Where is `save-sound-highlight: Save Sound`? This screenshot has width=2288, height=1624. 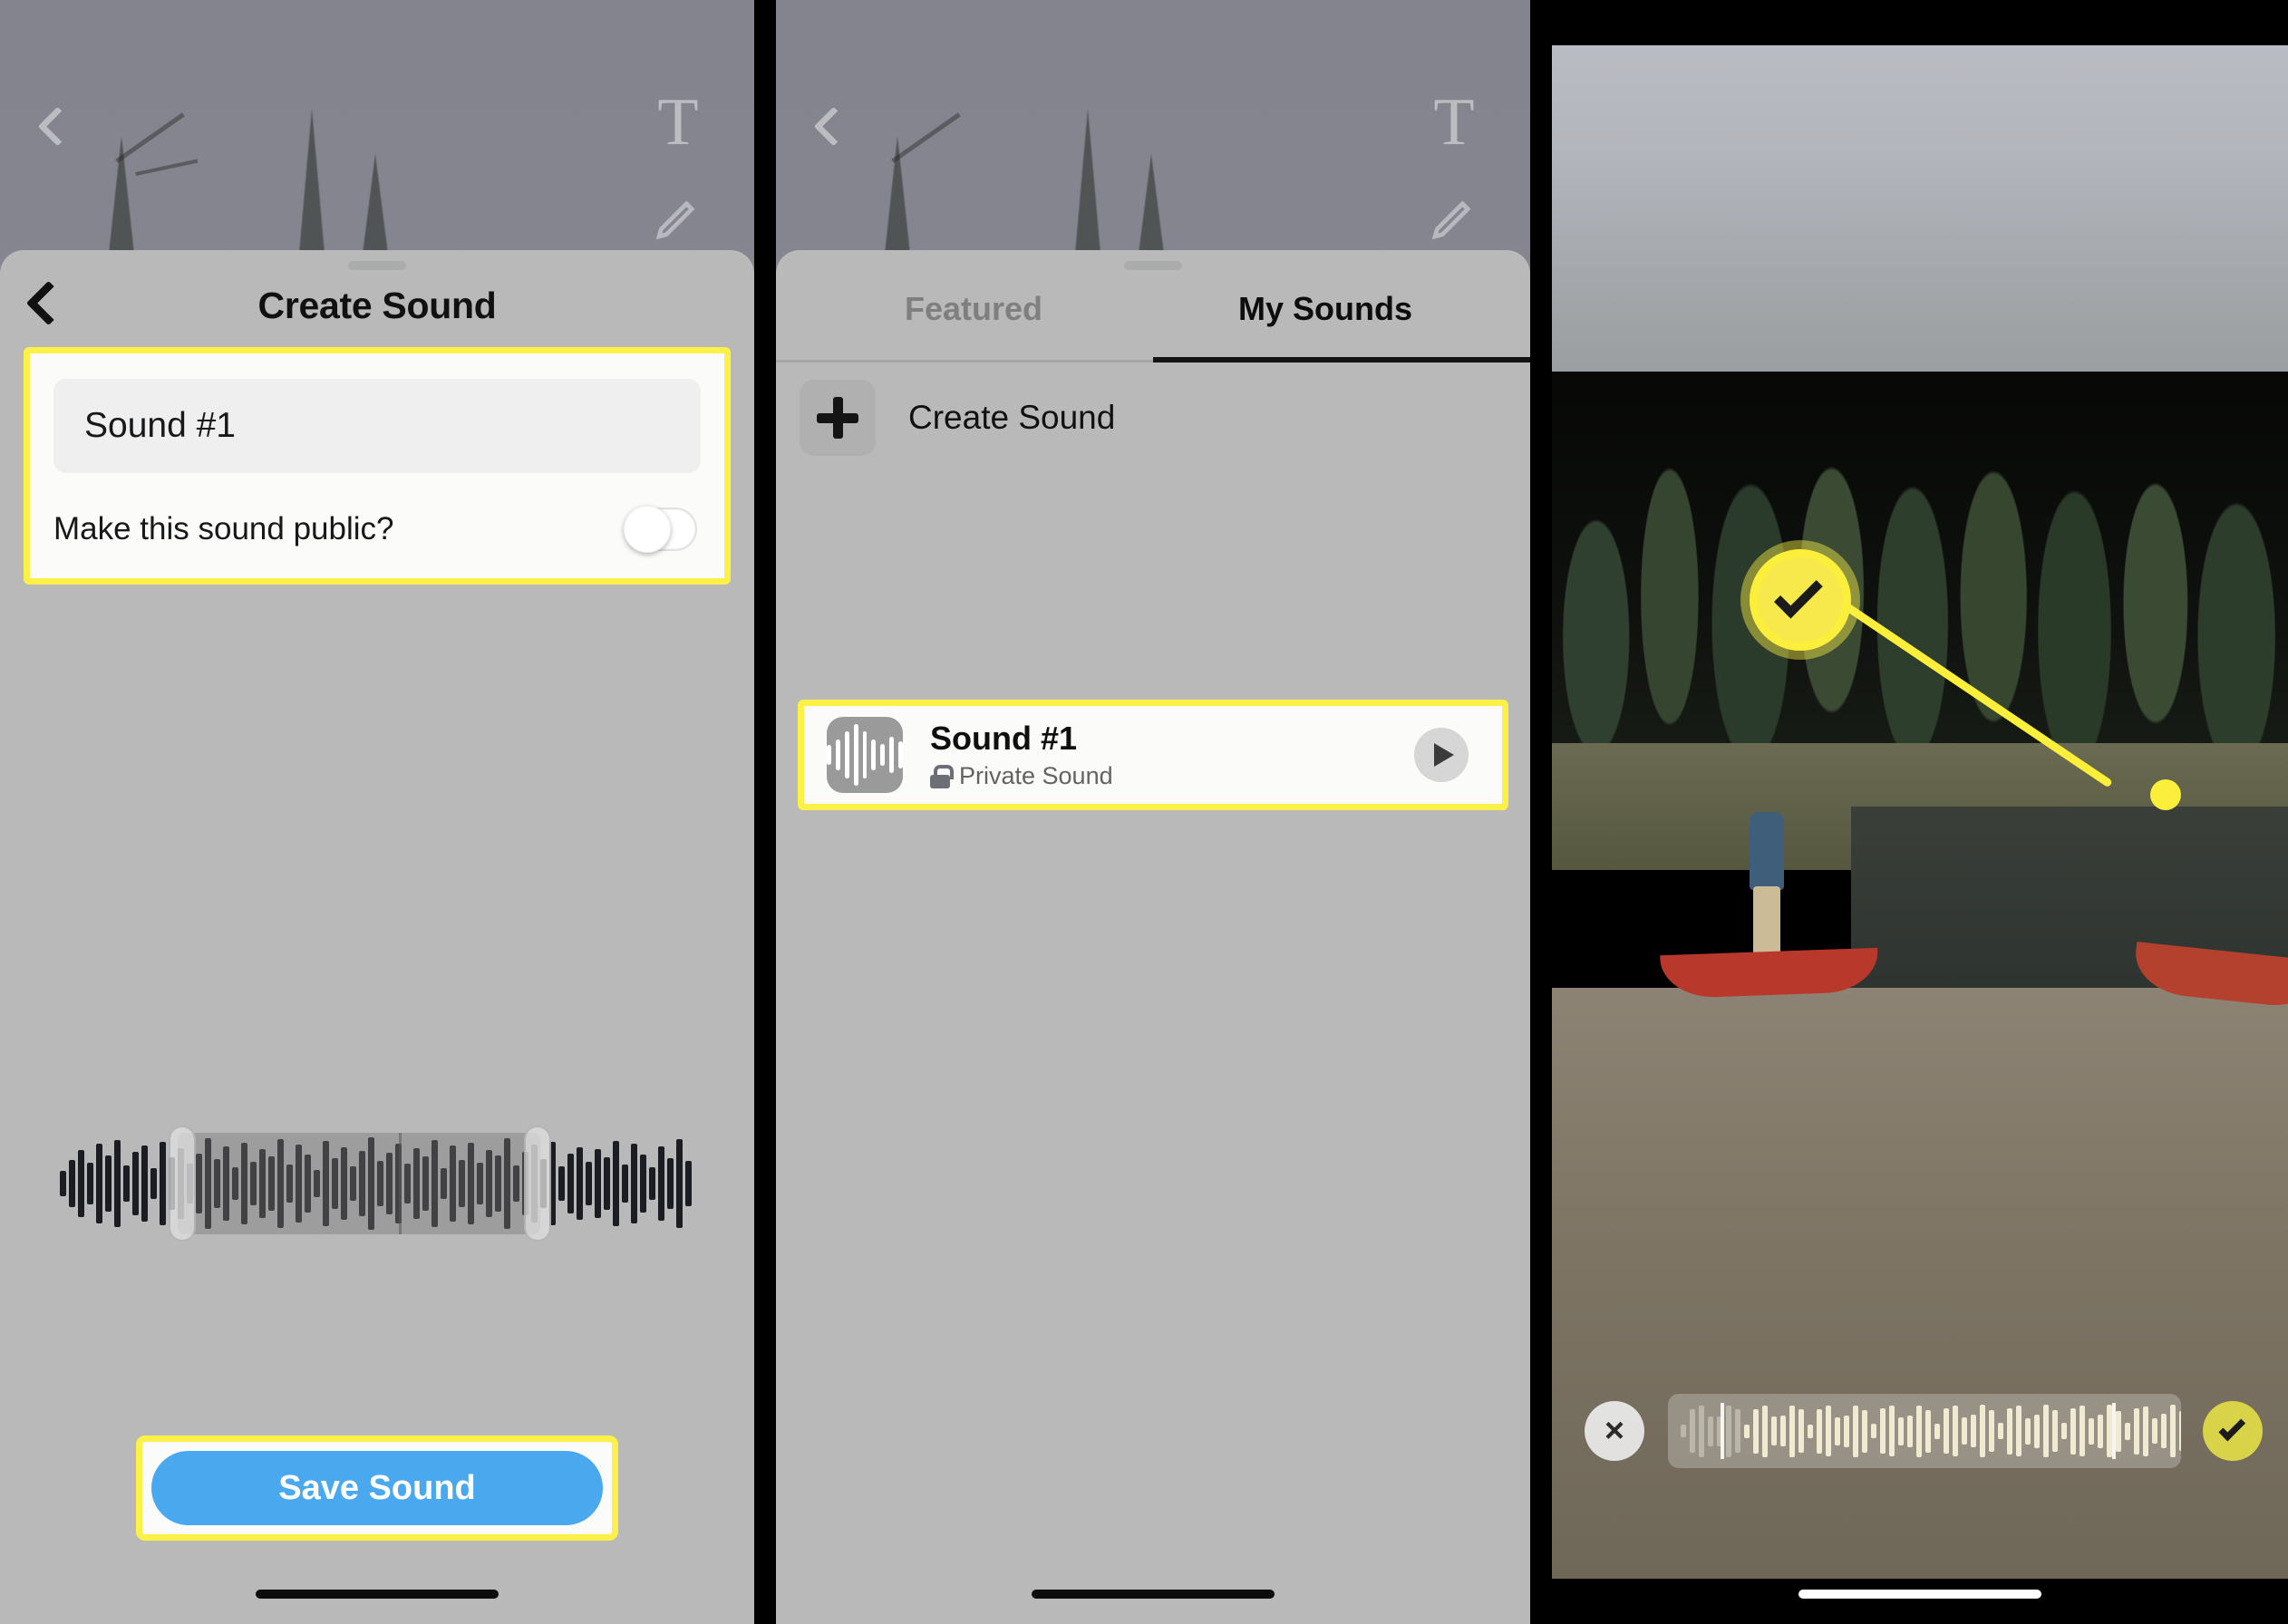 save-sound-highlight: Save Sound is located at coordinates (377, 1488).